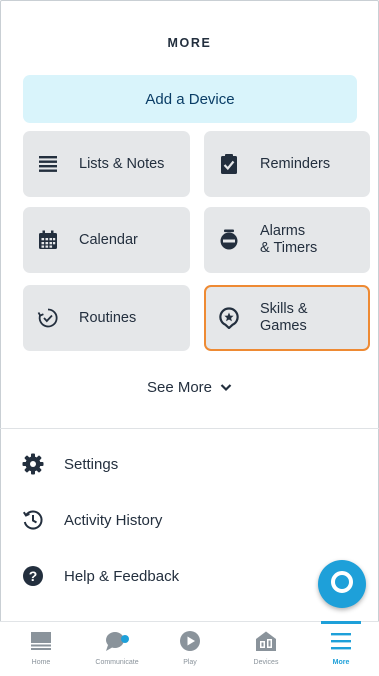  I want to click on tab-label: Play, so click(190, 662).